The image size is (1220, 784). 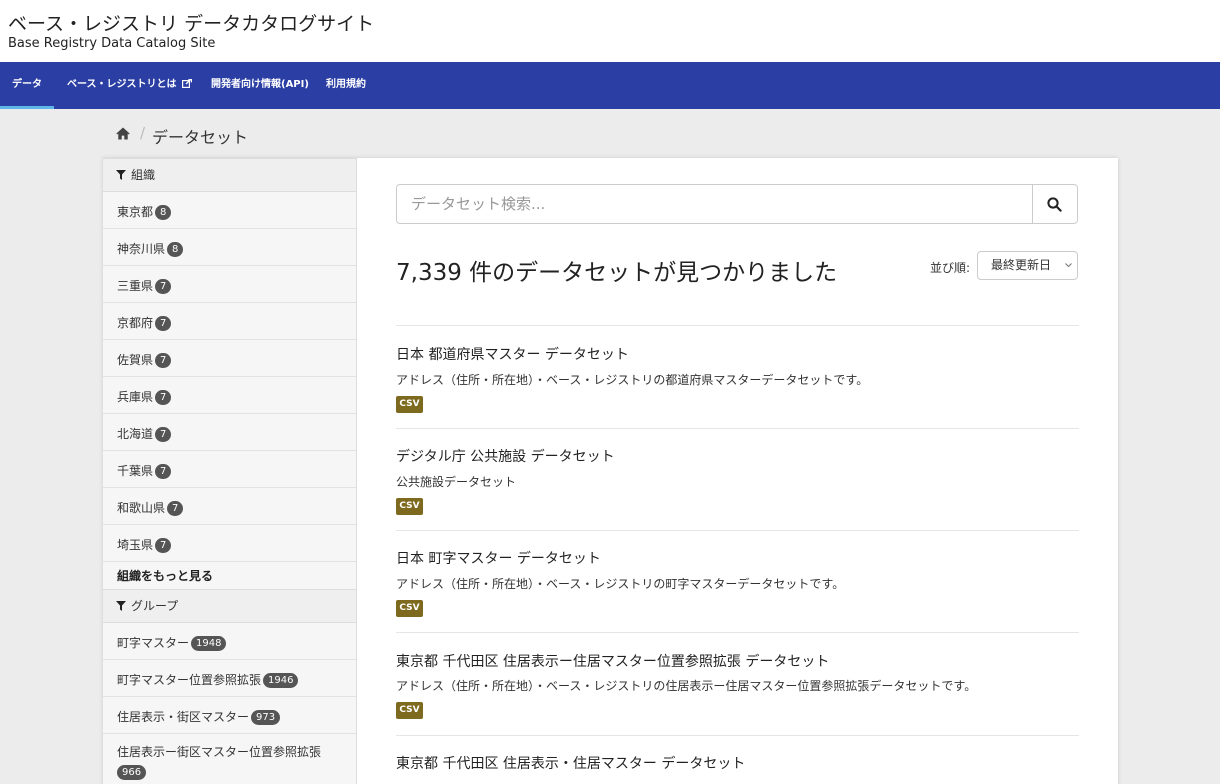 I want to click on site-subtitle: Base Registry Data Catalog Site, so click(x=112, y=43).